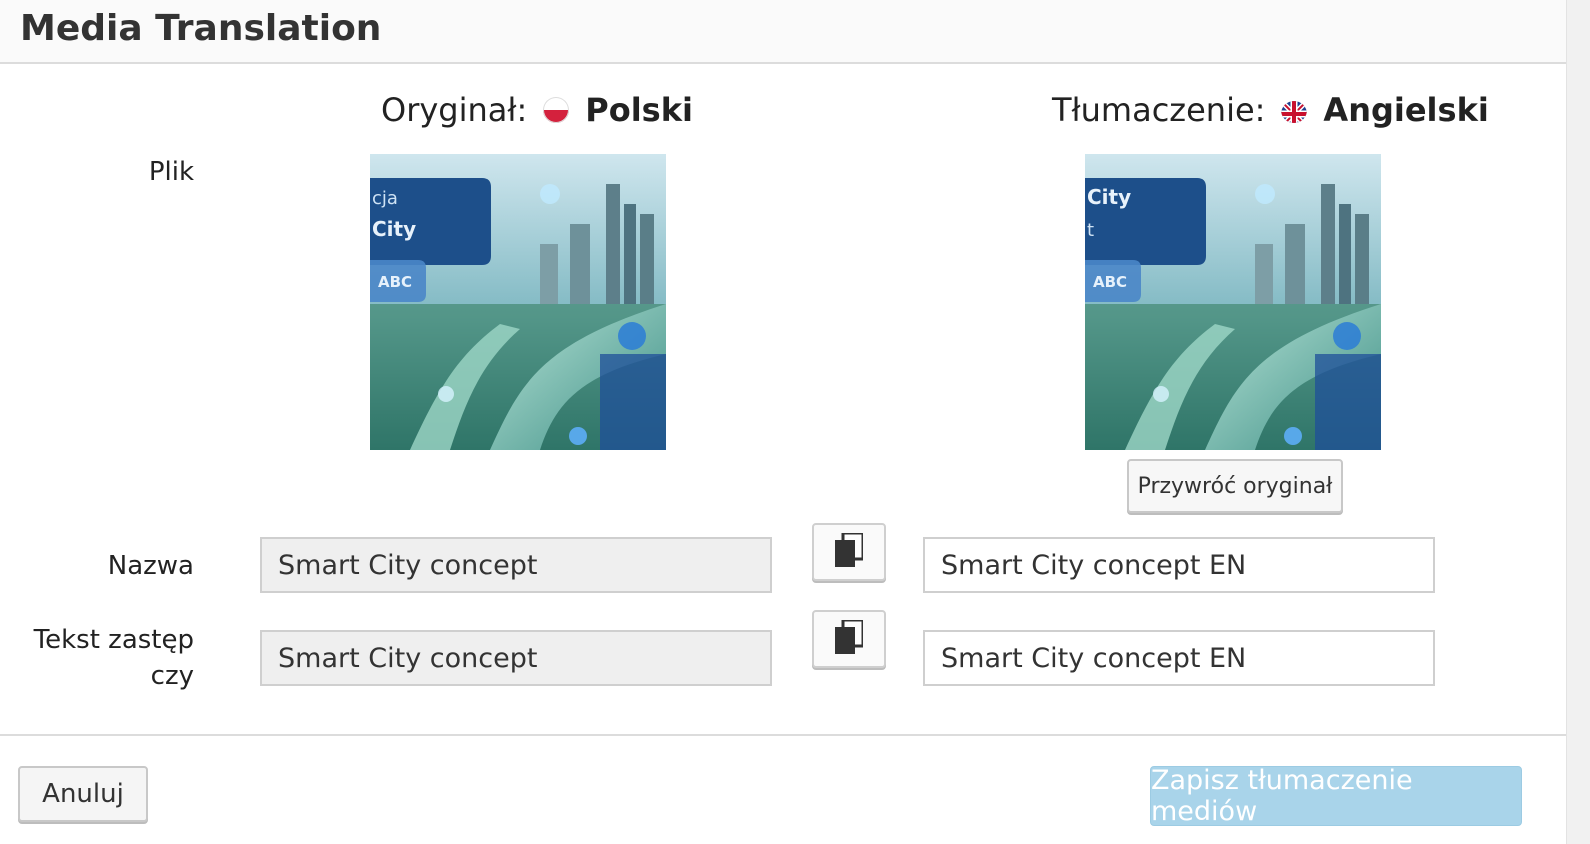  Describe the element at coordinates (1110, 282) in the screenshot. I see `translated-image-badge: ABC` at that location.